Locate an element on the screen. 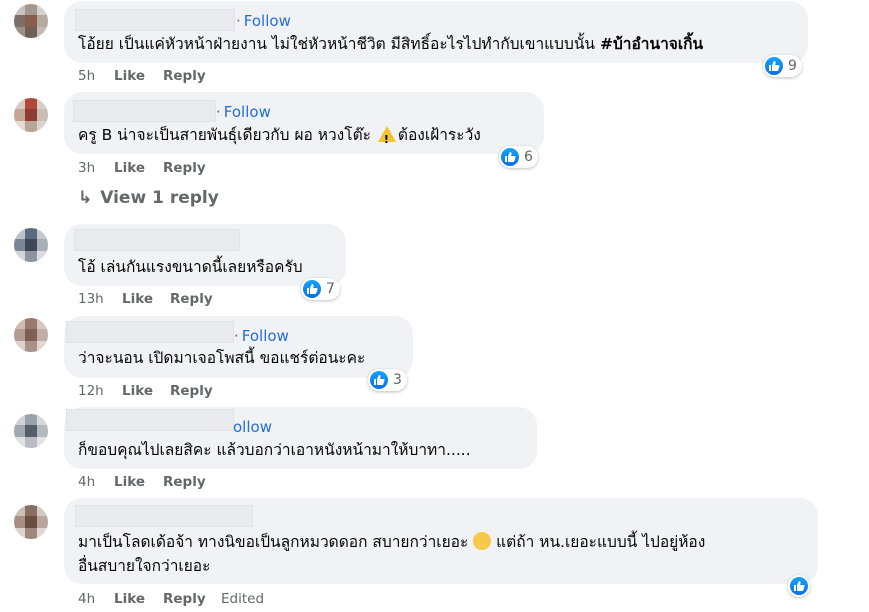 Image resolution: width=869 pixels, height=612 pixels. comment-text: โอ้ เล่นกันแรงขนาดนี้เลยหรือครับ is located at coordinates (190, 267).